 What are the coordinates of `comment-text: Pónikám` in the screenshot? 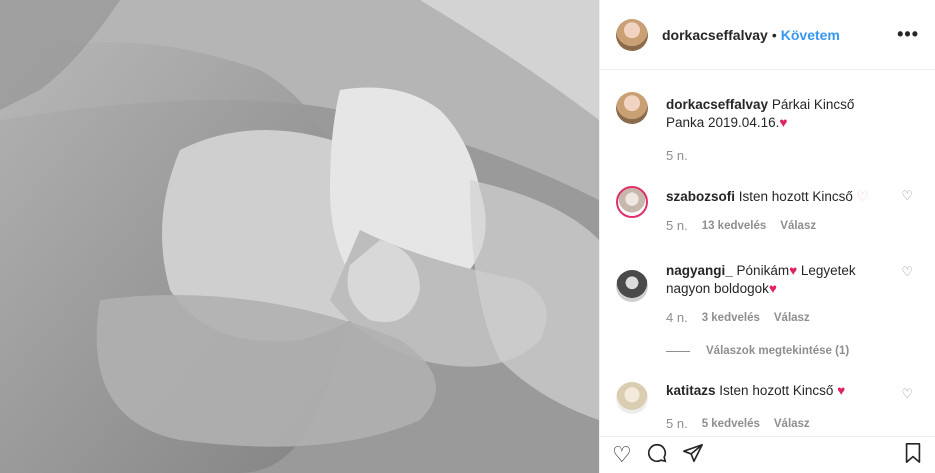 It's located at (763, 270).